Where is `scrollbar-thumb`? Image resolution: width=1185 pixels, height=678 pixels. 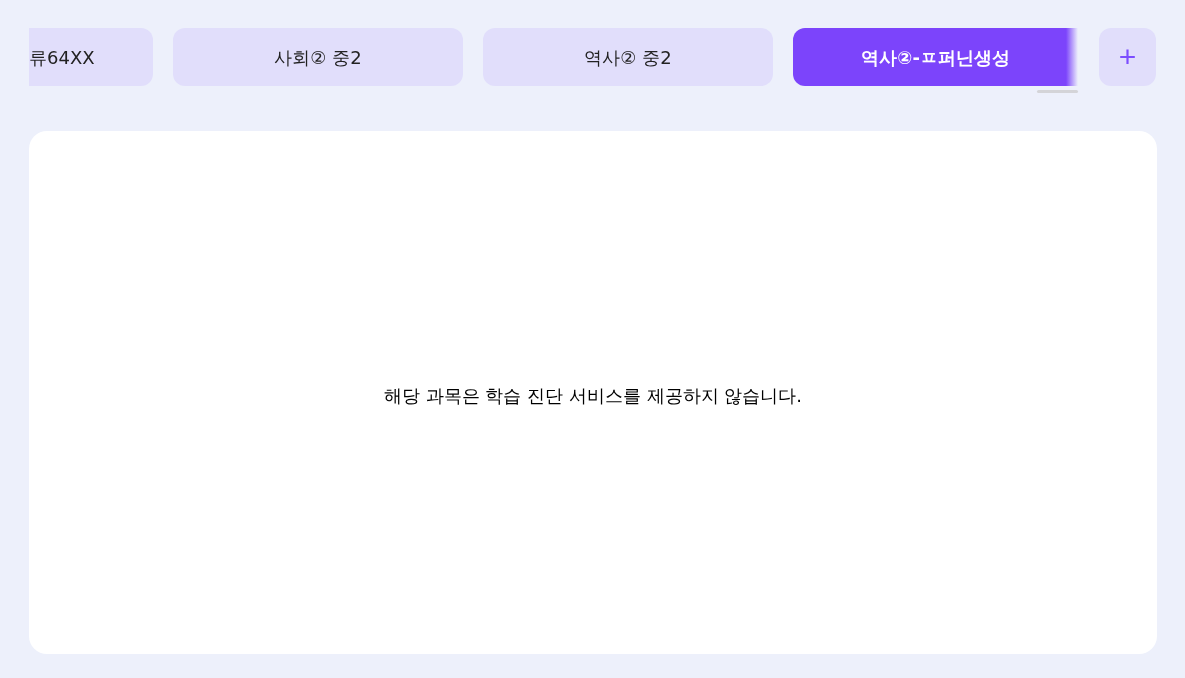
scrollbar-thumb is located at coordinates (1057, 91).